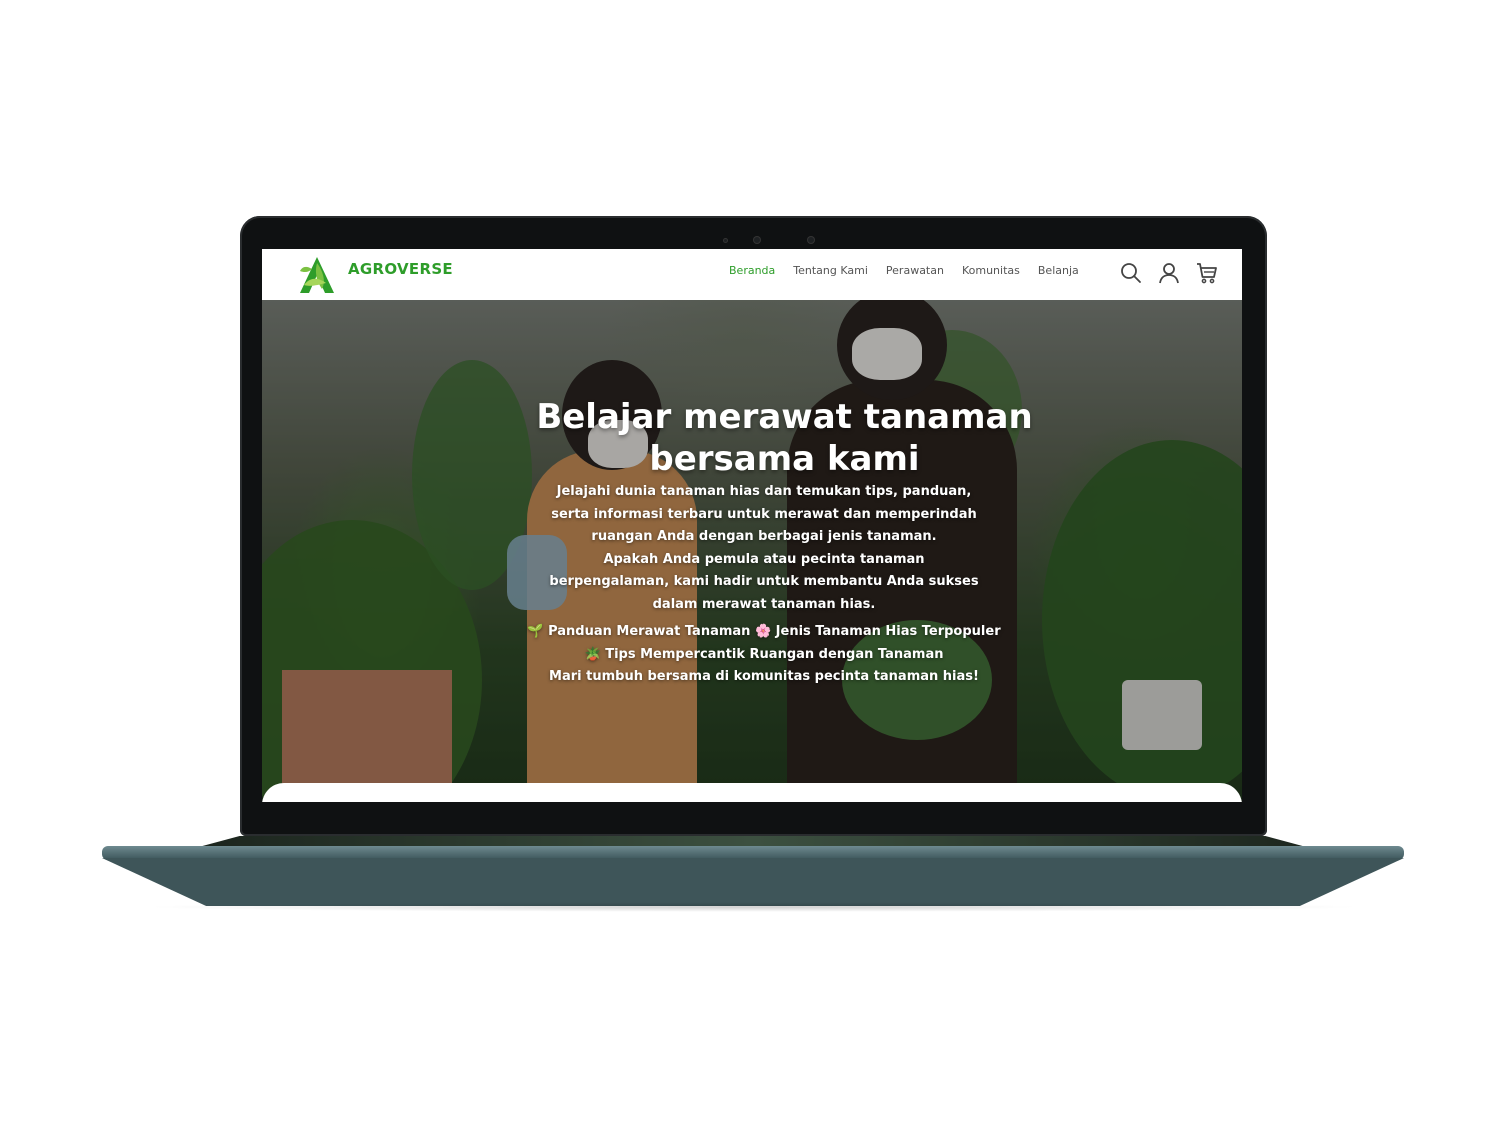 The image size is (1500, 1125). I want to click on content-section-edge, so click(752, 792).